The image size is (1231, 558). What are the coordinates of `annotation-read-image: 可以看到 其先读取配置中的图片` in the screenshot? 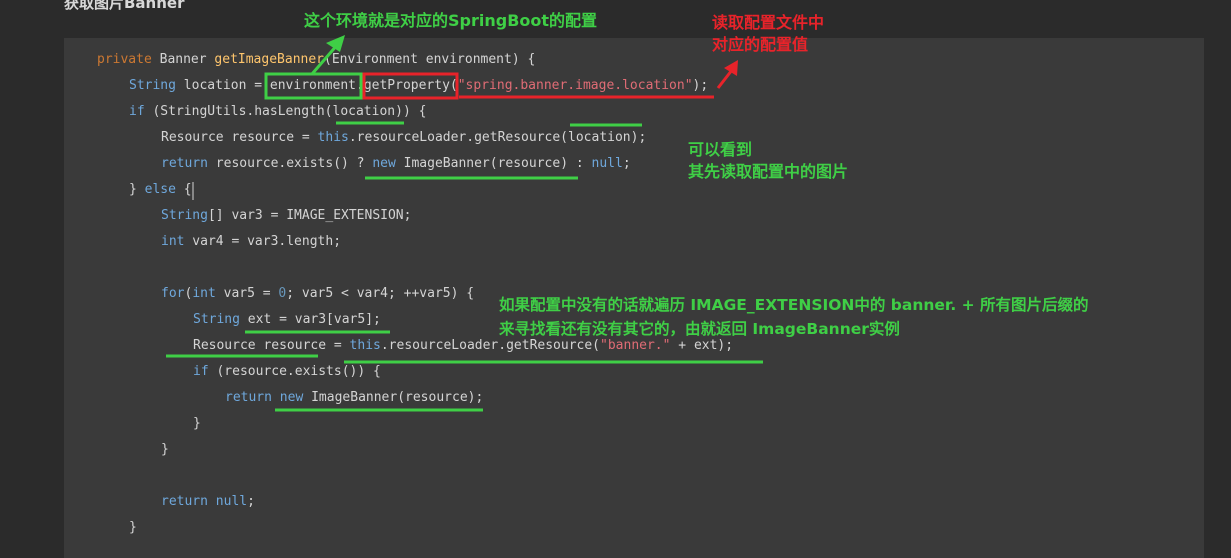 It's located at (768, 160).